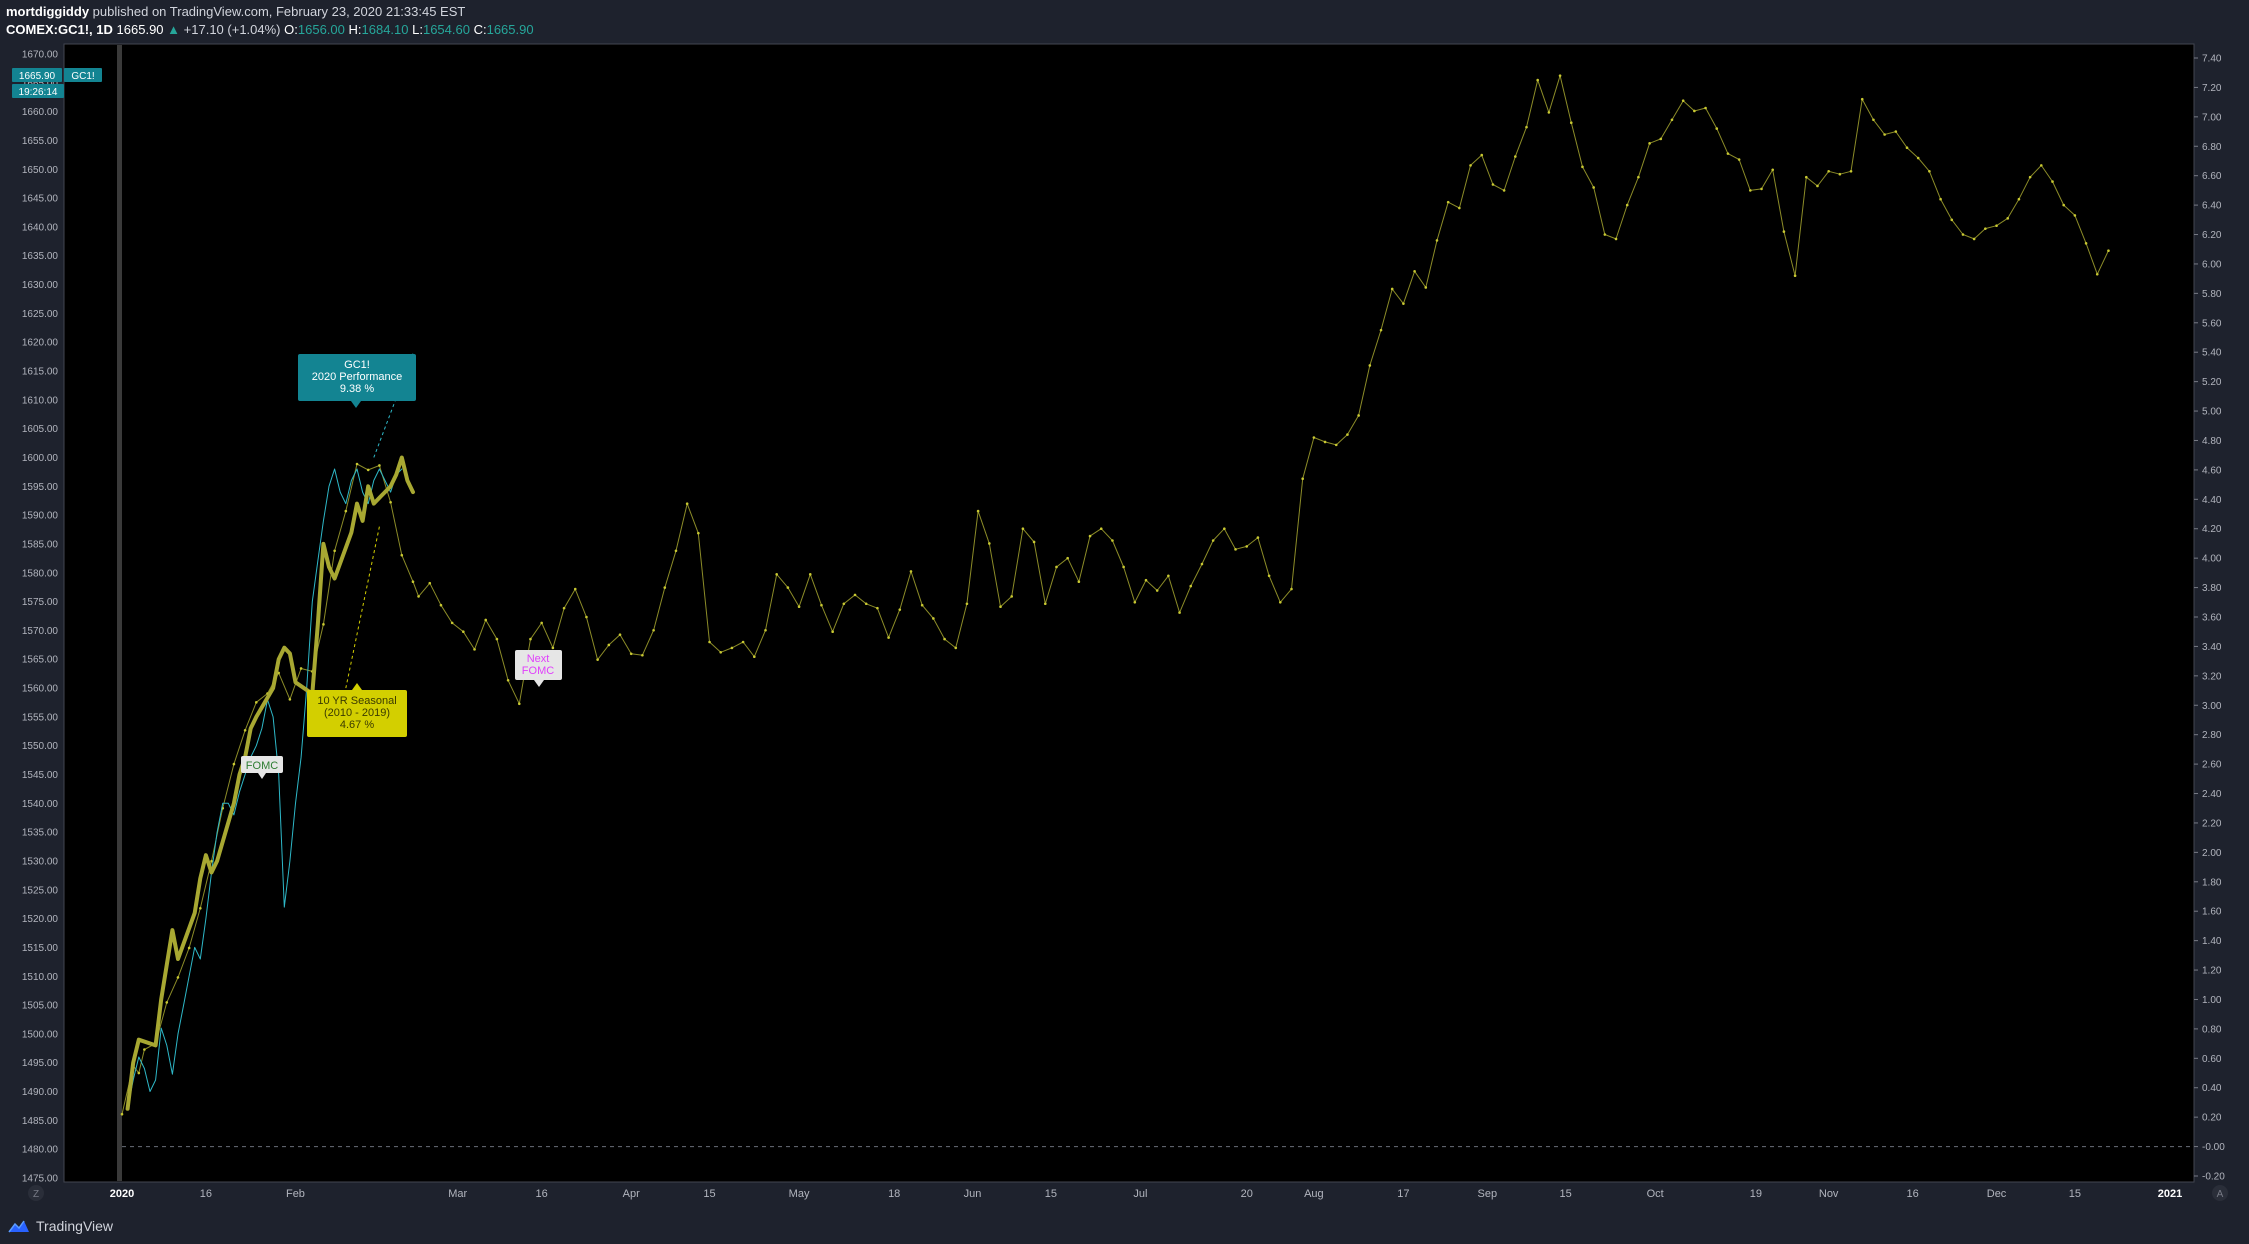 Image resolution: width=2249 pixels, height=1244 pixels. Describe the element at coordinates (59, 29) in the screenshot. I see `symbol-label: COMEX:GC1!, 1D` at that location.